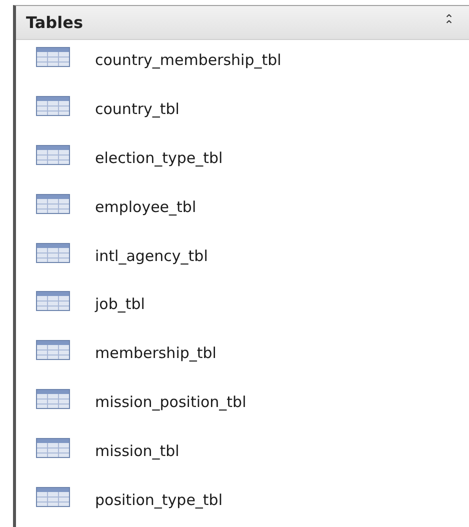  What do you see at coordinates (158, 499) in the screenshot?
I see `table-name: position_type_tbl` at bounding box center [158, 499].